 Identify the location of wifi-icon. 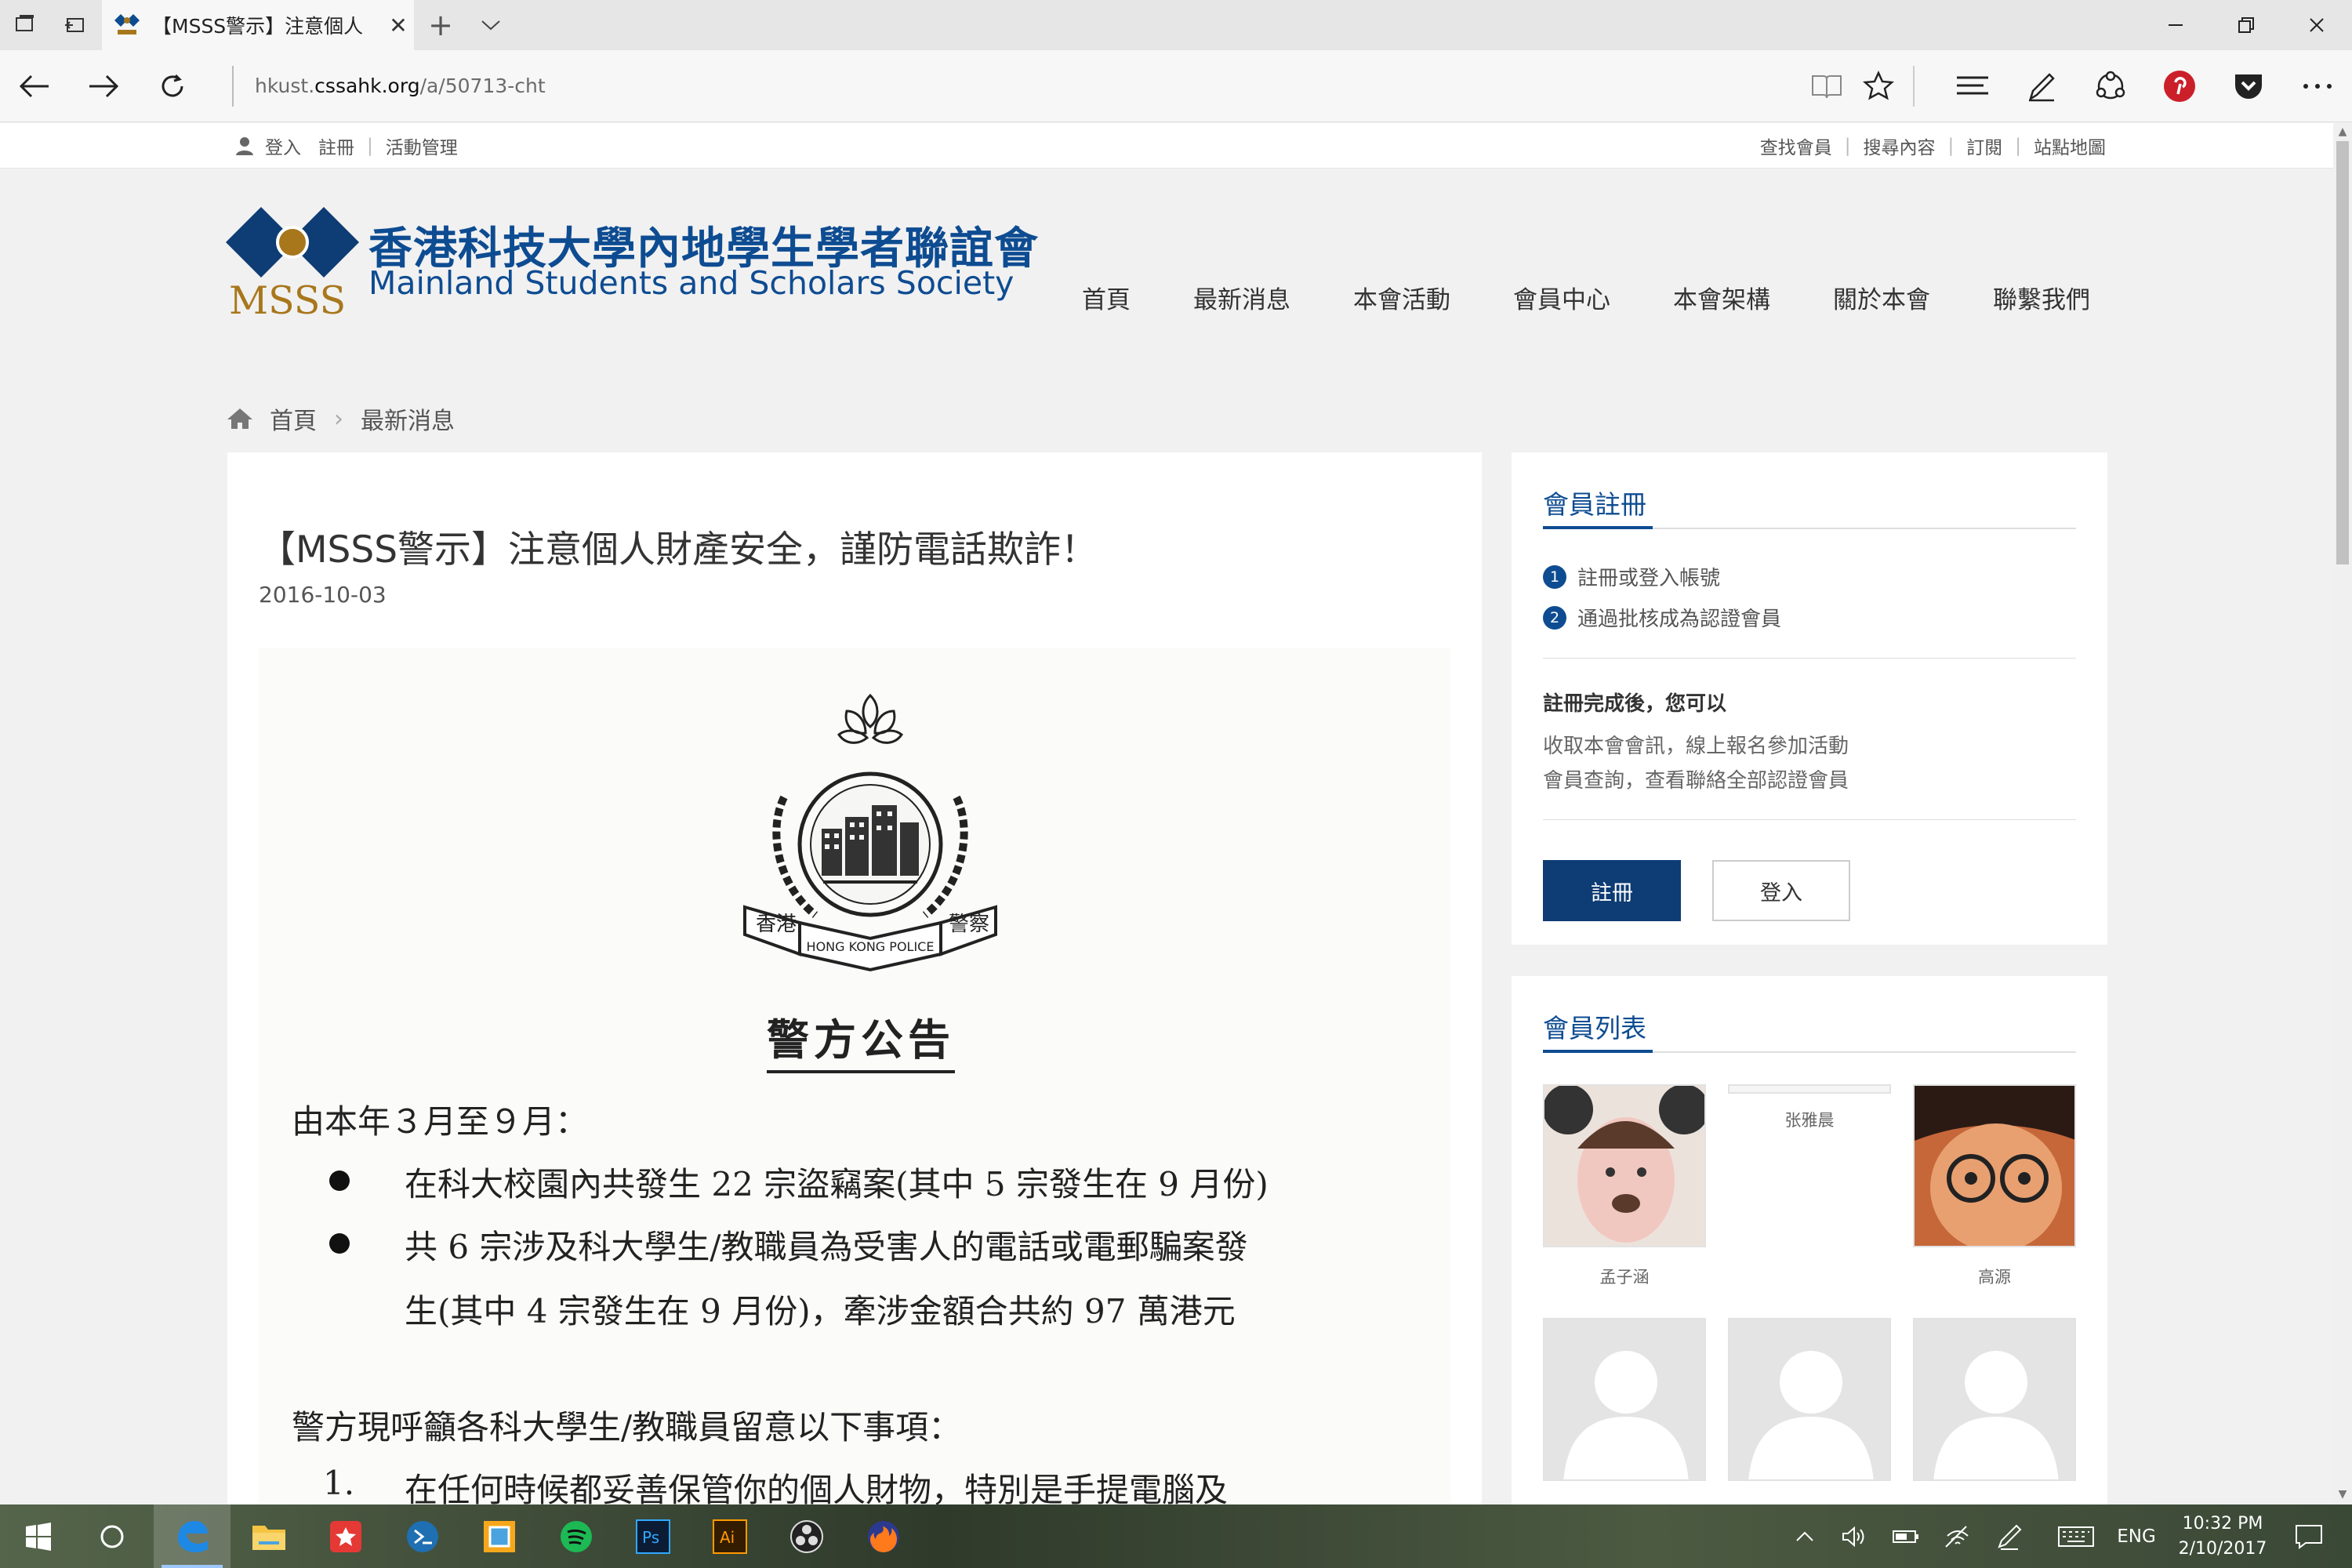
(1957, 1536).